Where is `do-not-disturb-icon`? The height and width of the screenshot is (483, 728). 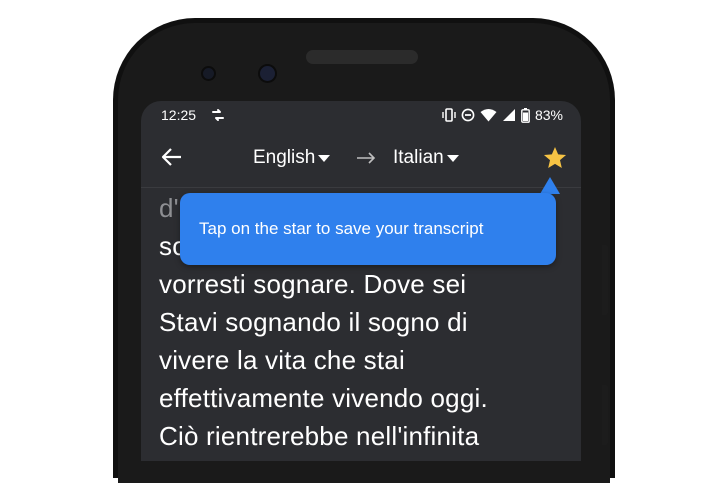 do-not-disturb-icon is located at coordinates (468, 115).